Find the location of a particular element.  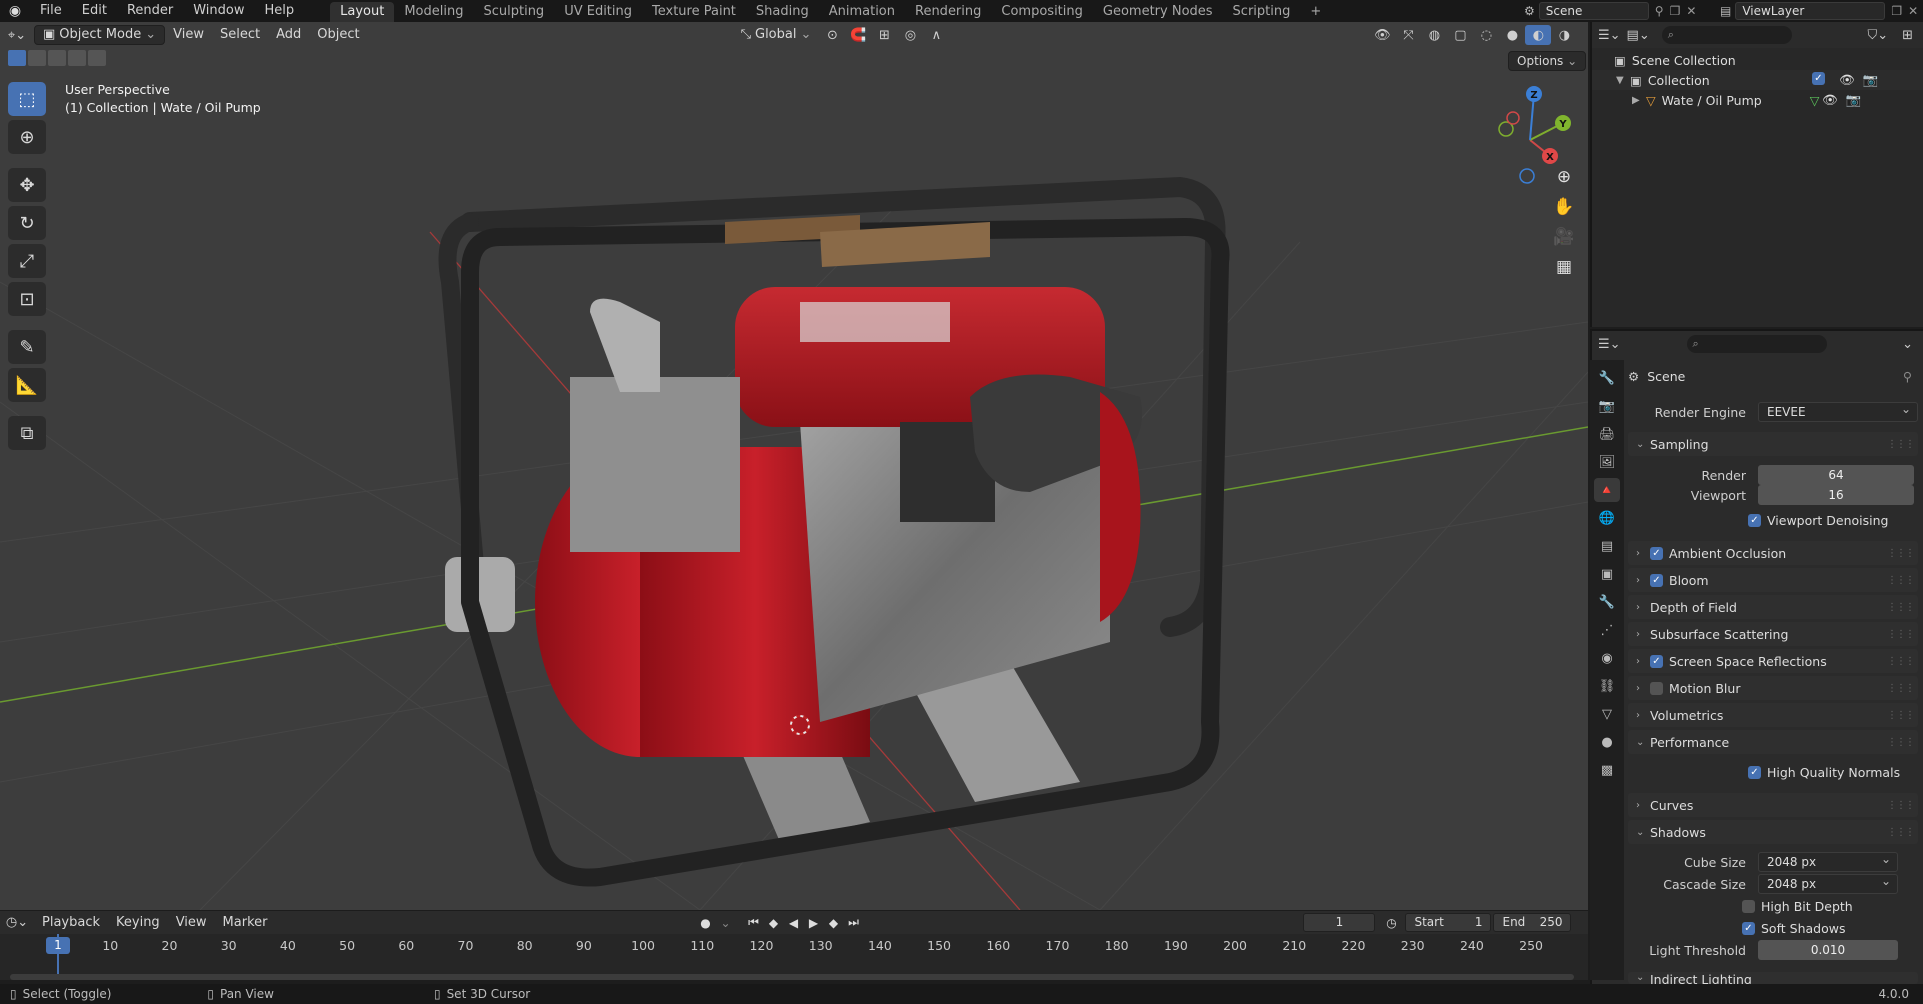

object-tab-icon: ▣ is located at coordinates (1607, 574).